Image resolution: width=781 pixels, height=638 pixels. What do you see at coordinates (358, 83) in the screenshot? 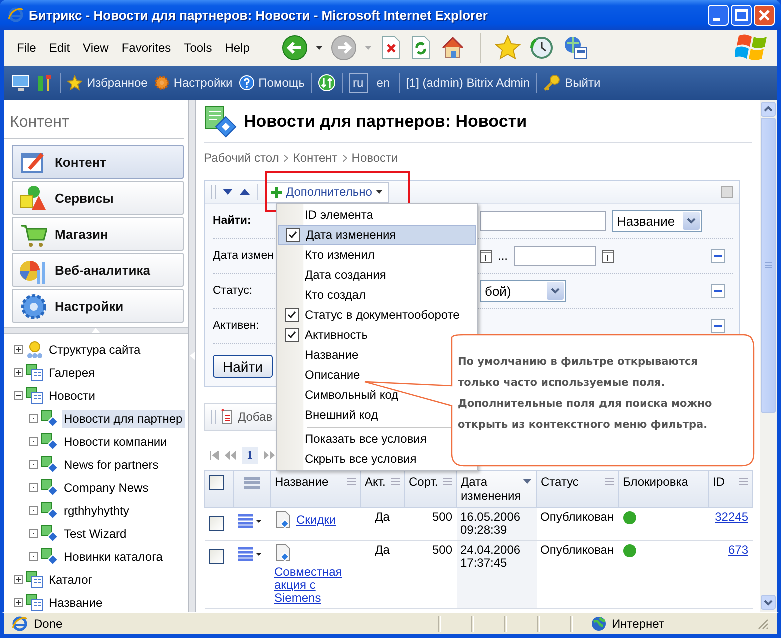
I see `language-link: ru` at bounding box center [358, 83].